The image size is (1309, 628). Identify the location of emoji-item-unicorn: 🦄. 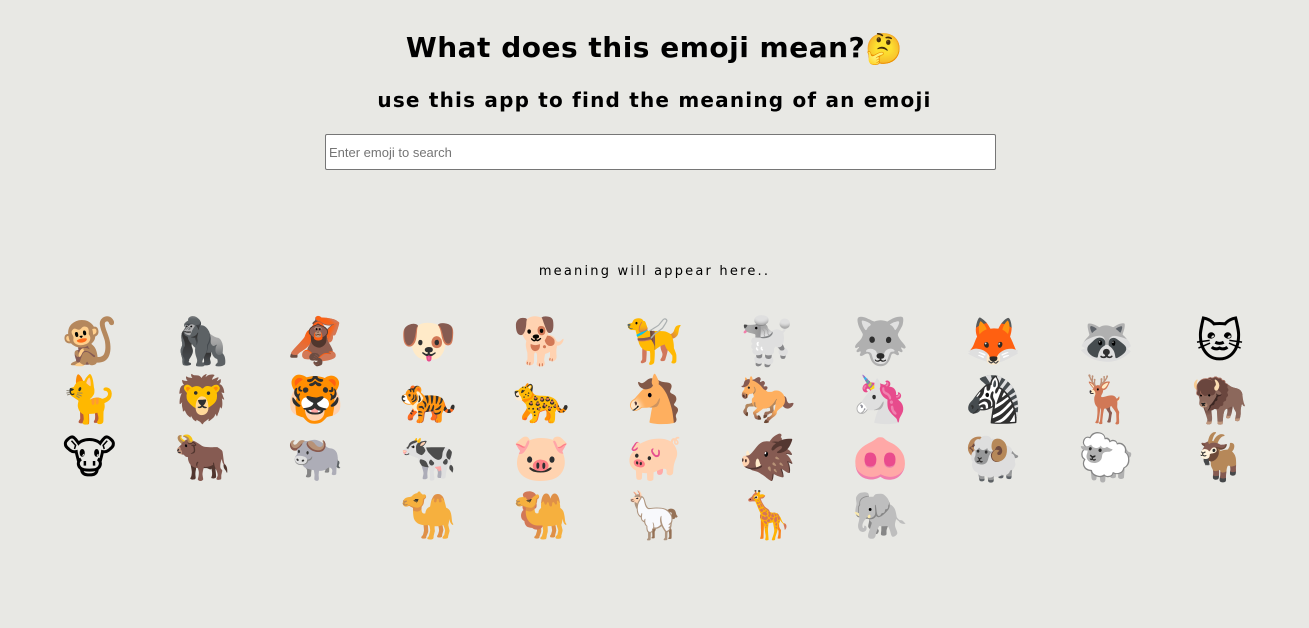
(880, 399).